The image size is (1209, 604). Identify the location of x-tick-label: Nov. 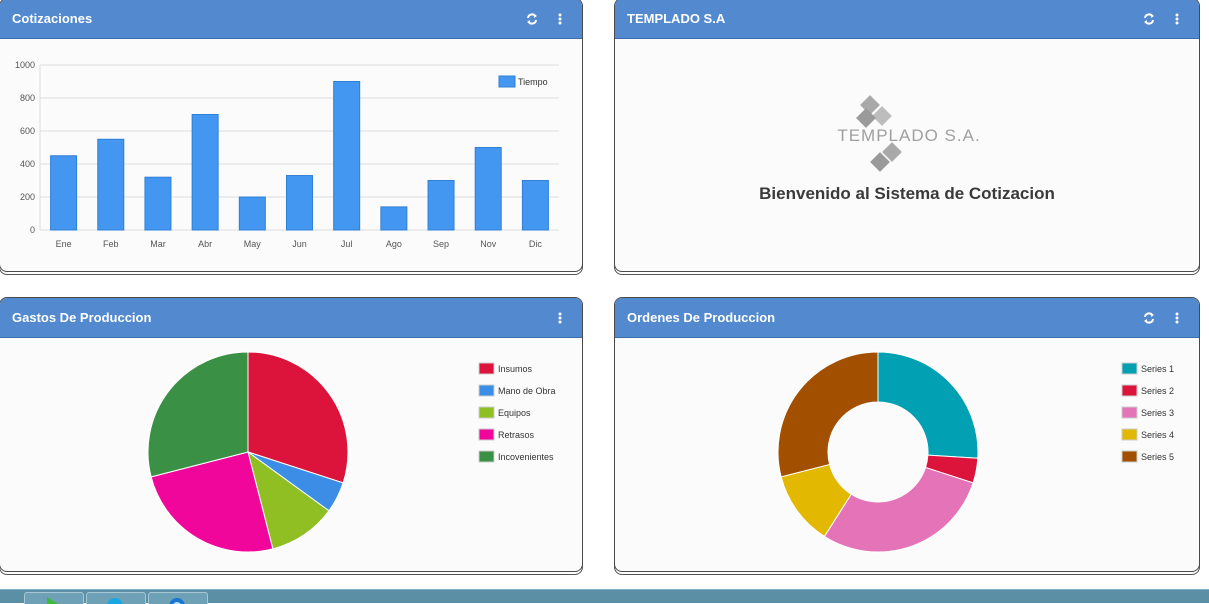
(488, 244).